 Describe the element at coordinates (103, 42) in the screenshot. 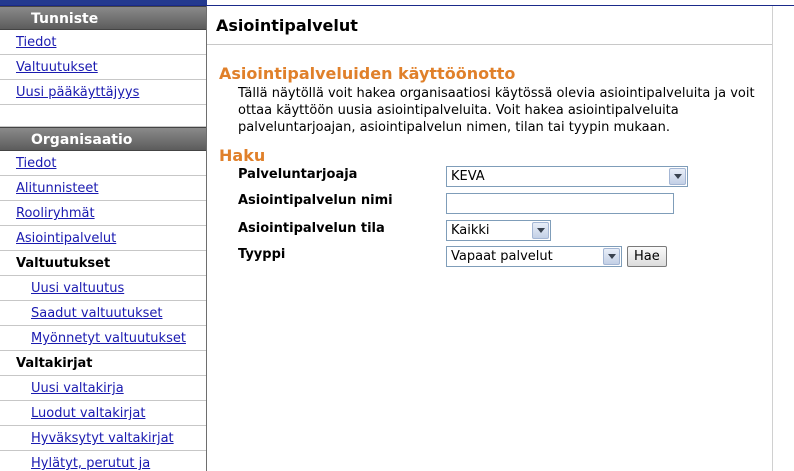

I see `sidebar-item-tunniste-tiedot: Tiedot` at that location.